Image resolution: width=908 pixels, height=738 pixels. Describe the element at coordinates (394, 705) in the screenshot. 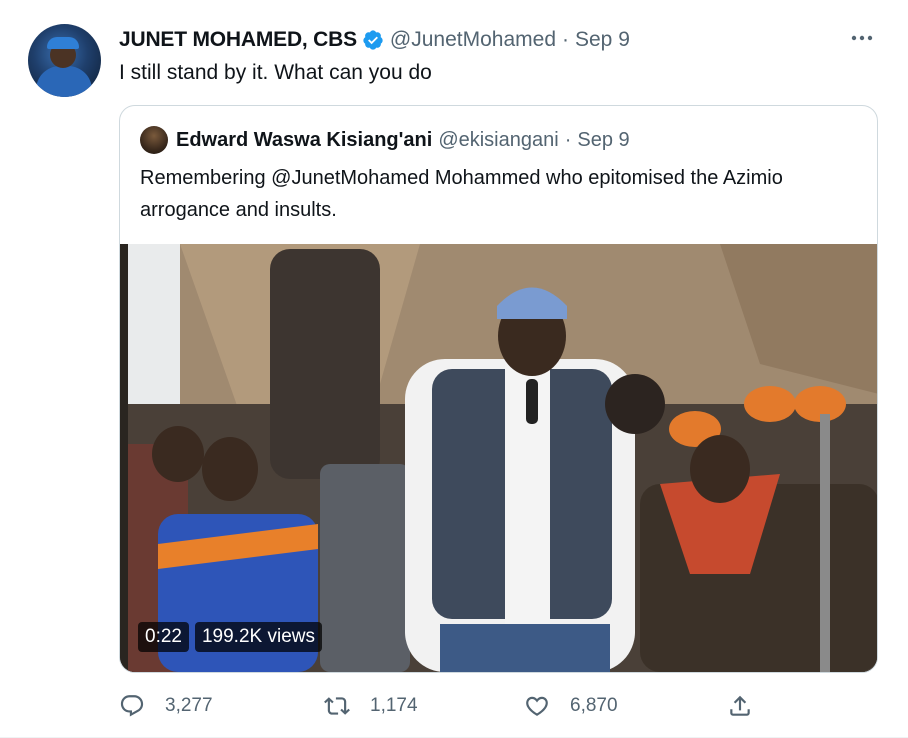

I see `retweet-count: 1,174` at that location.